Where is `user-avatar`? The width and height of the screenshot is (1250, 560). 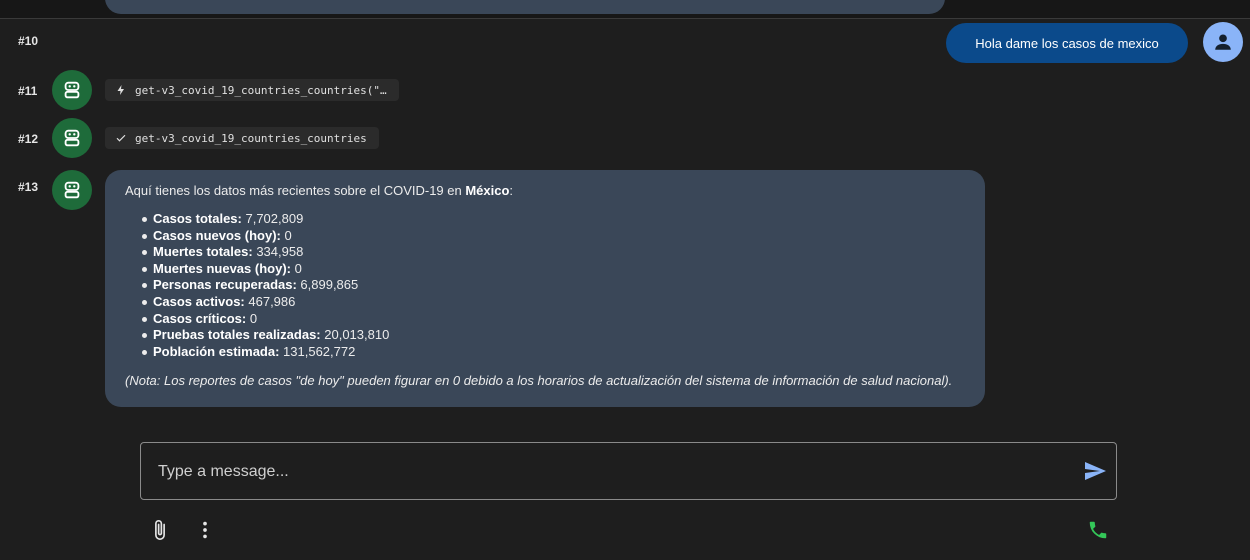
user-avatar is located at coordinates (1223, 42).